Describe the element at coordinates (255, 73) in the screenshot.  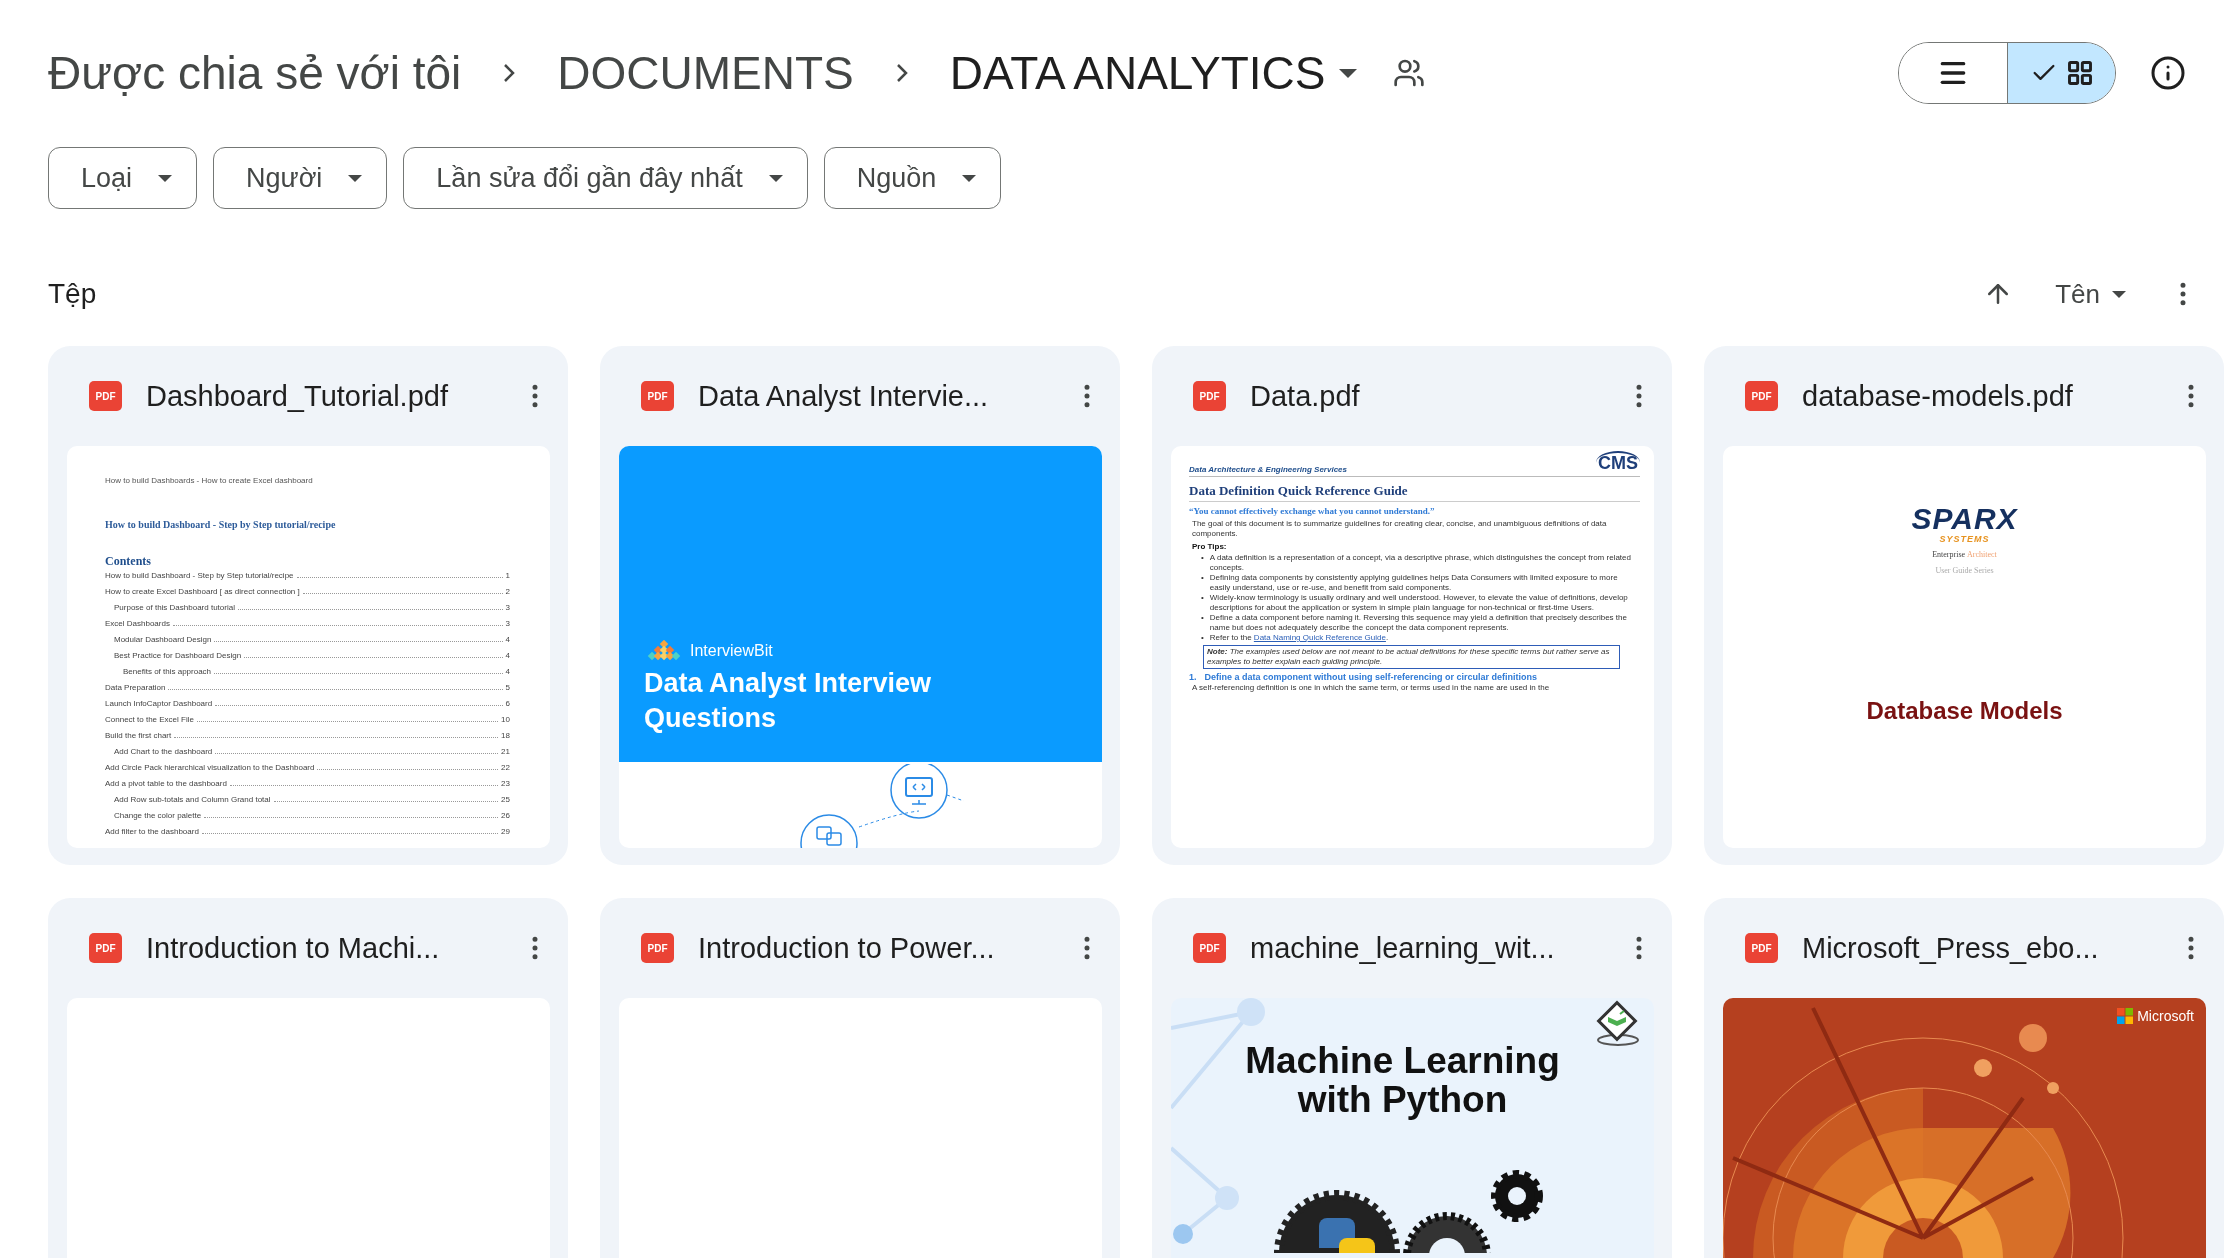
I see `breadcrumb-link: Được chia sẻ với tôi` at that location.